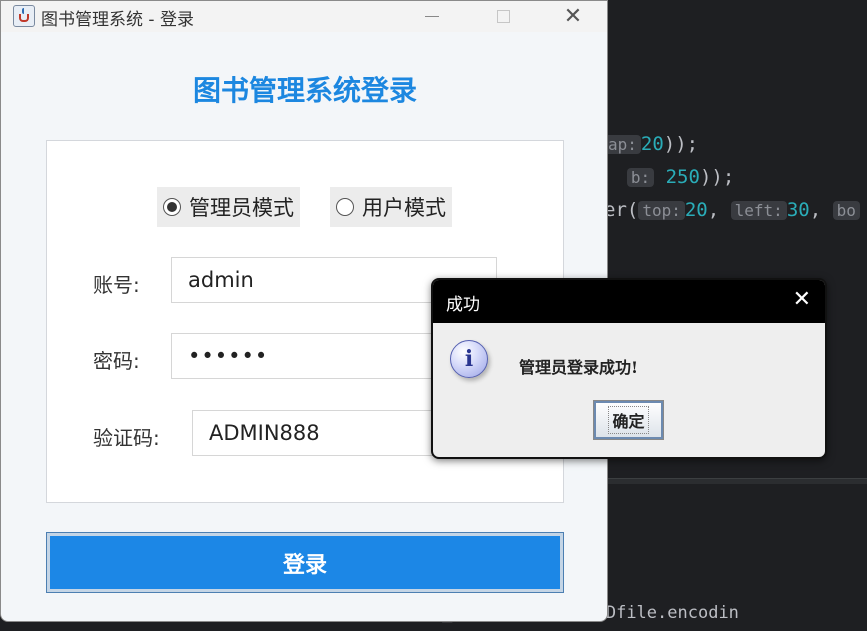 The height and width of the screenshot is (631, 867). What do you see at coordinates (735, 481) in the screenshot?
I see `panel-divider` at bounding box center [735, 481].